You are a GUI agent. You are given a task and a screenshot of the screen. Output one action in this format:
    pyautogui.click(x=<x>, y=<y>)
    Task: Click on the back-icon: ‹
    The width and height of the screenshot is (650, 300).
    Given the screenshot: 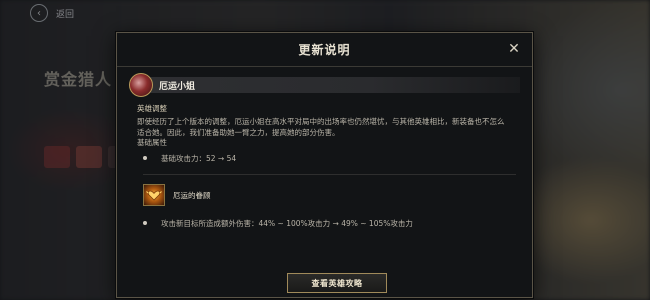 What is the action you would take?
    pyautogui.click(x=39, y=13)
    